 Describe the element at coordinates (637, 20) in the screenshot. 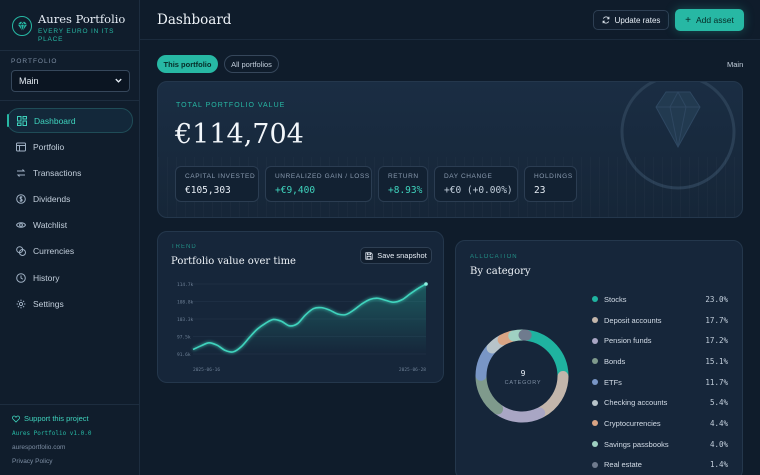

I see `update-rates-label: Update rates` at that location.